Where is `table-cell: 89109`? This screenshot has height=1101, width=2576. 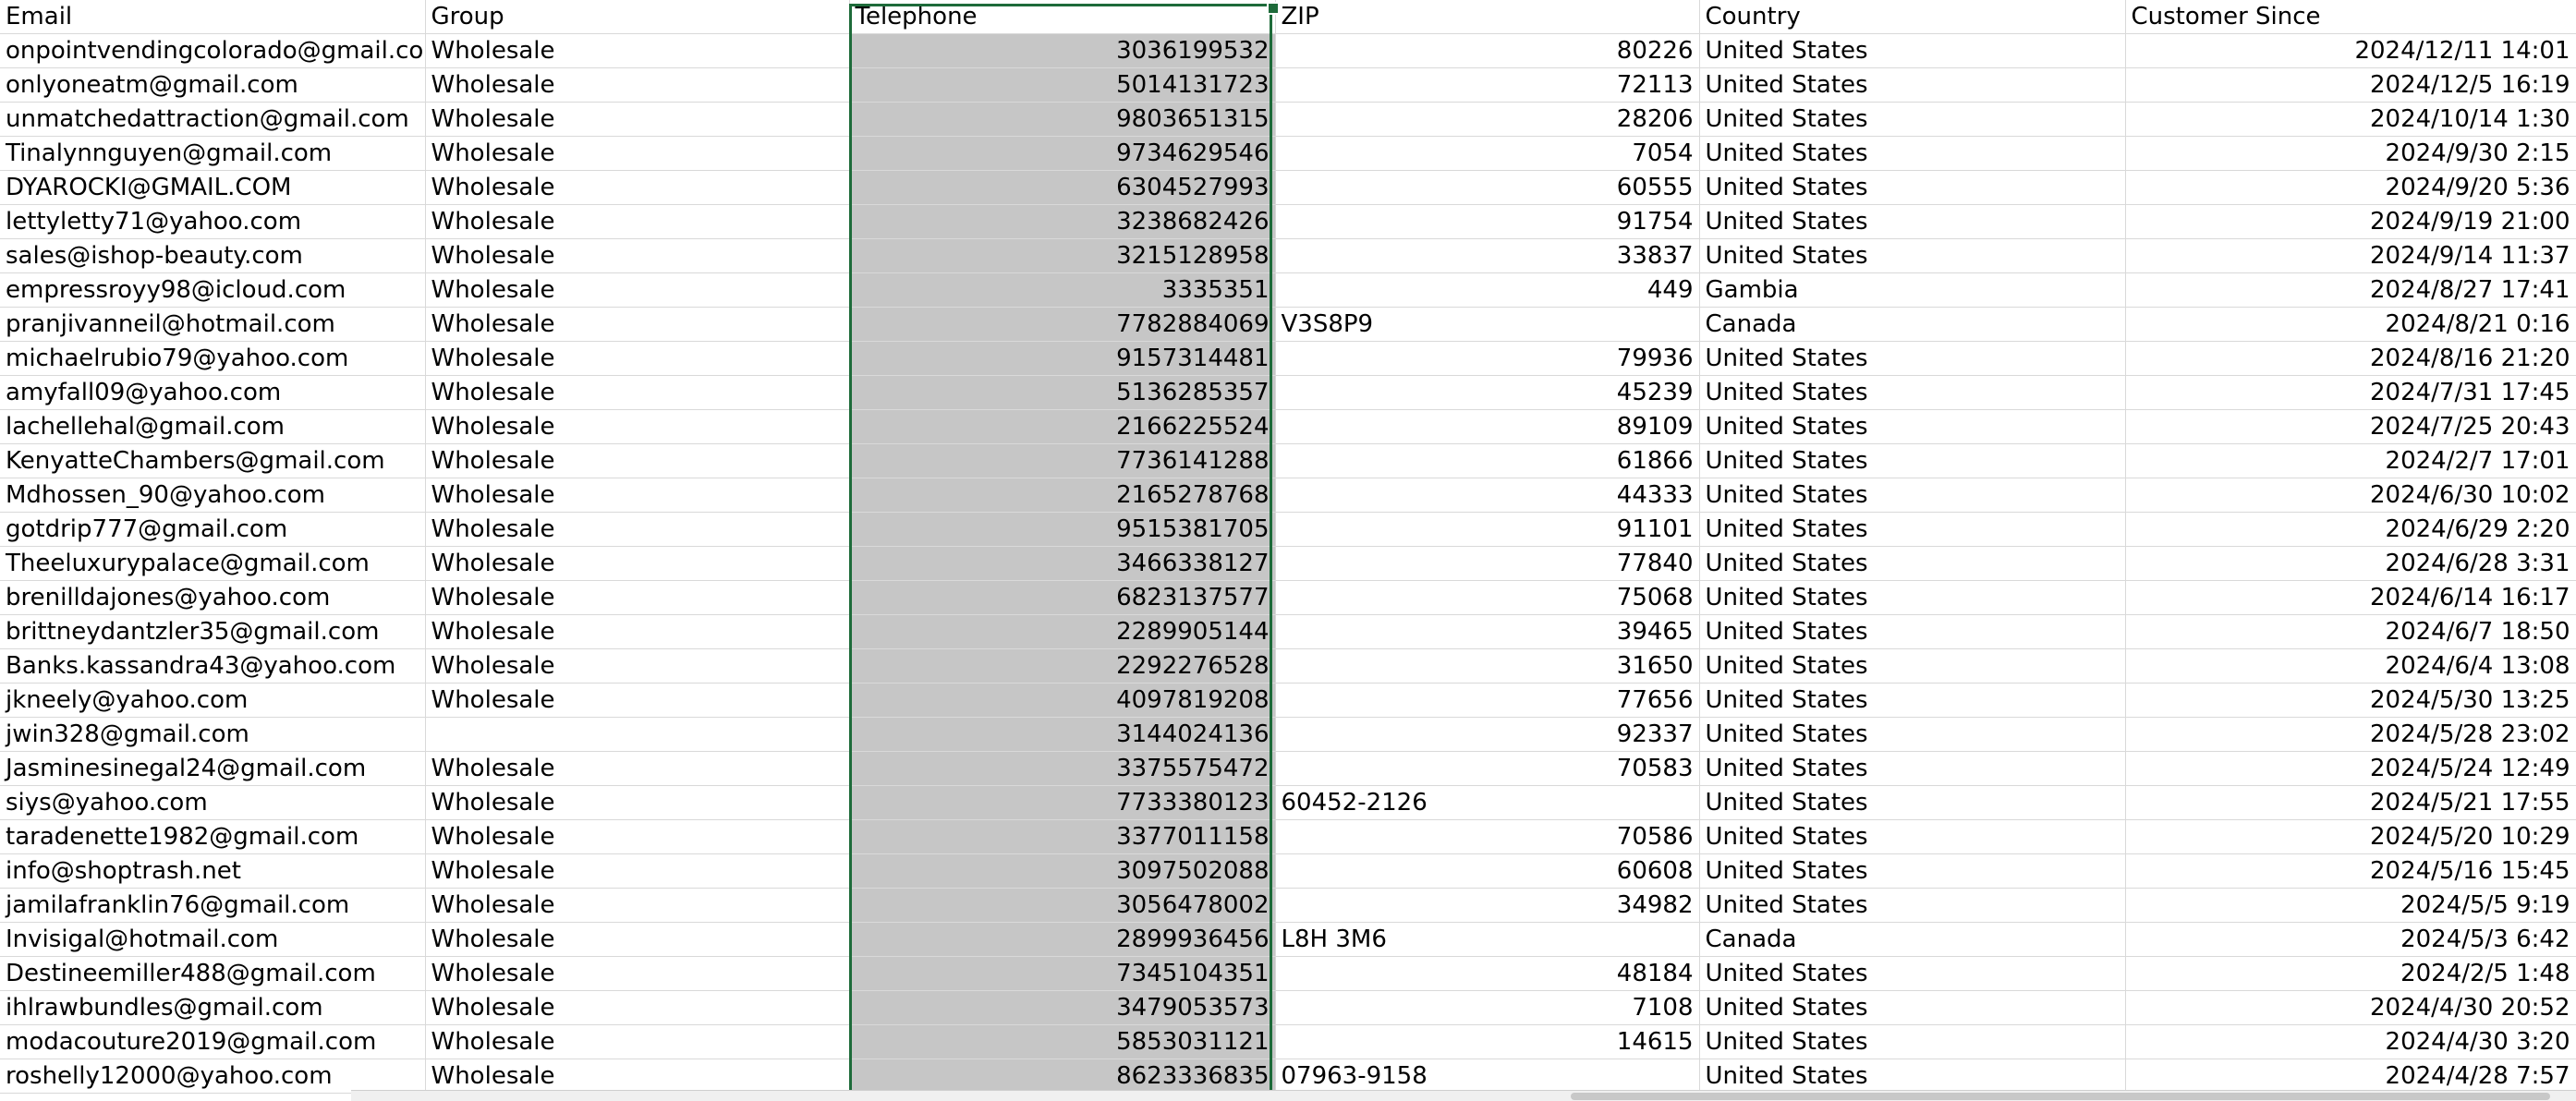
table-cell: 89109 is located at coordinates (1487, 426).